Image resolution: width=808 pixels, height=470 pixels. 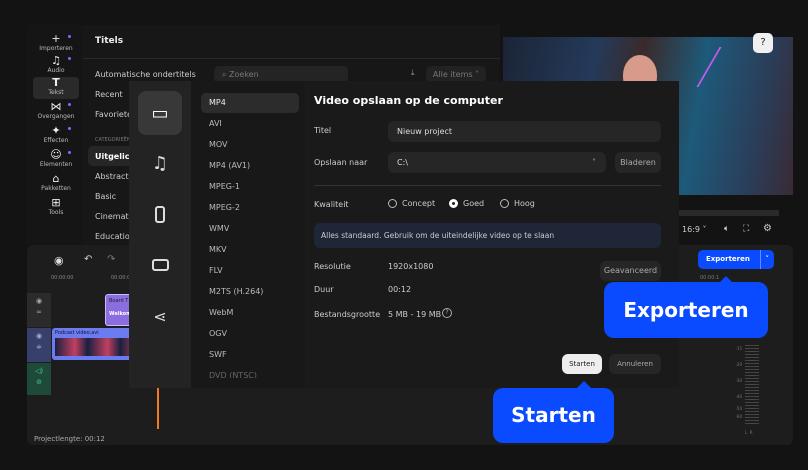 What do you see at coordinates (638, 162) in the screenshot?
I see `browse-button: Bladeren` at bounding box center [638, 162].